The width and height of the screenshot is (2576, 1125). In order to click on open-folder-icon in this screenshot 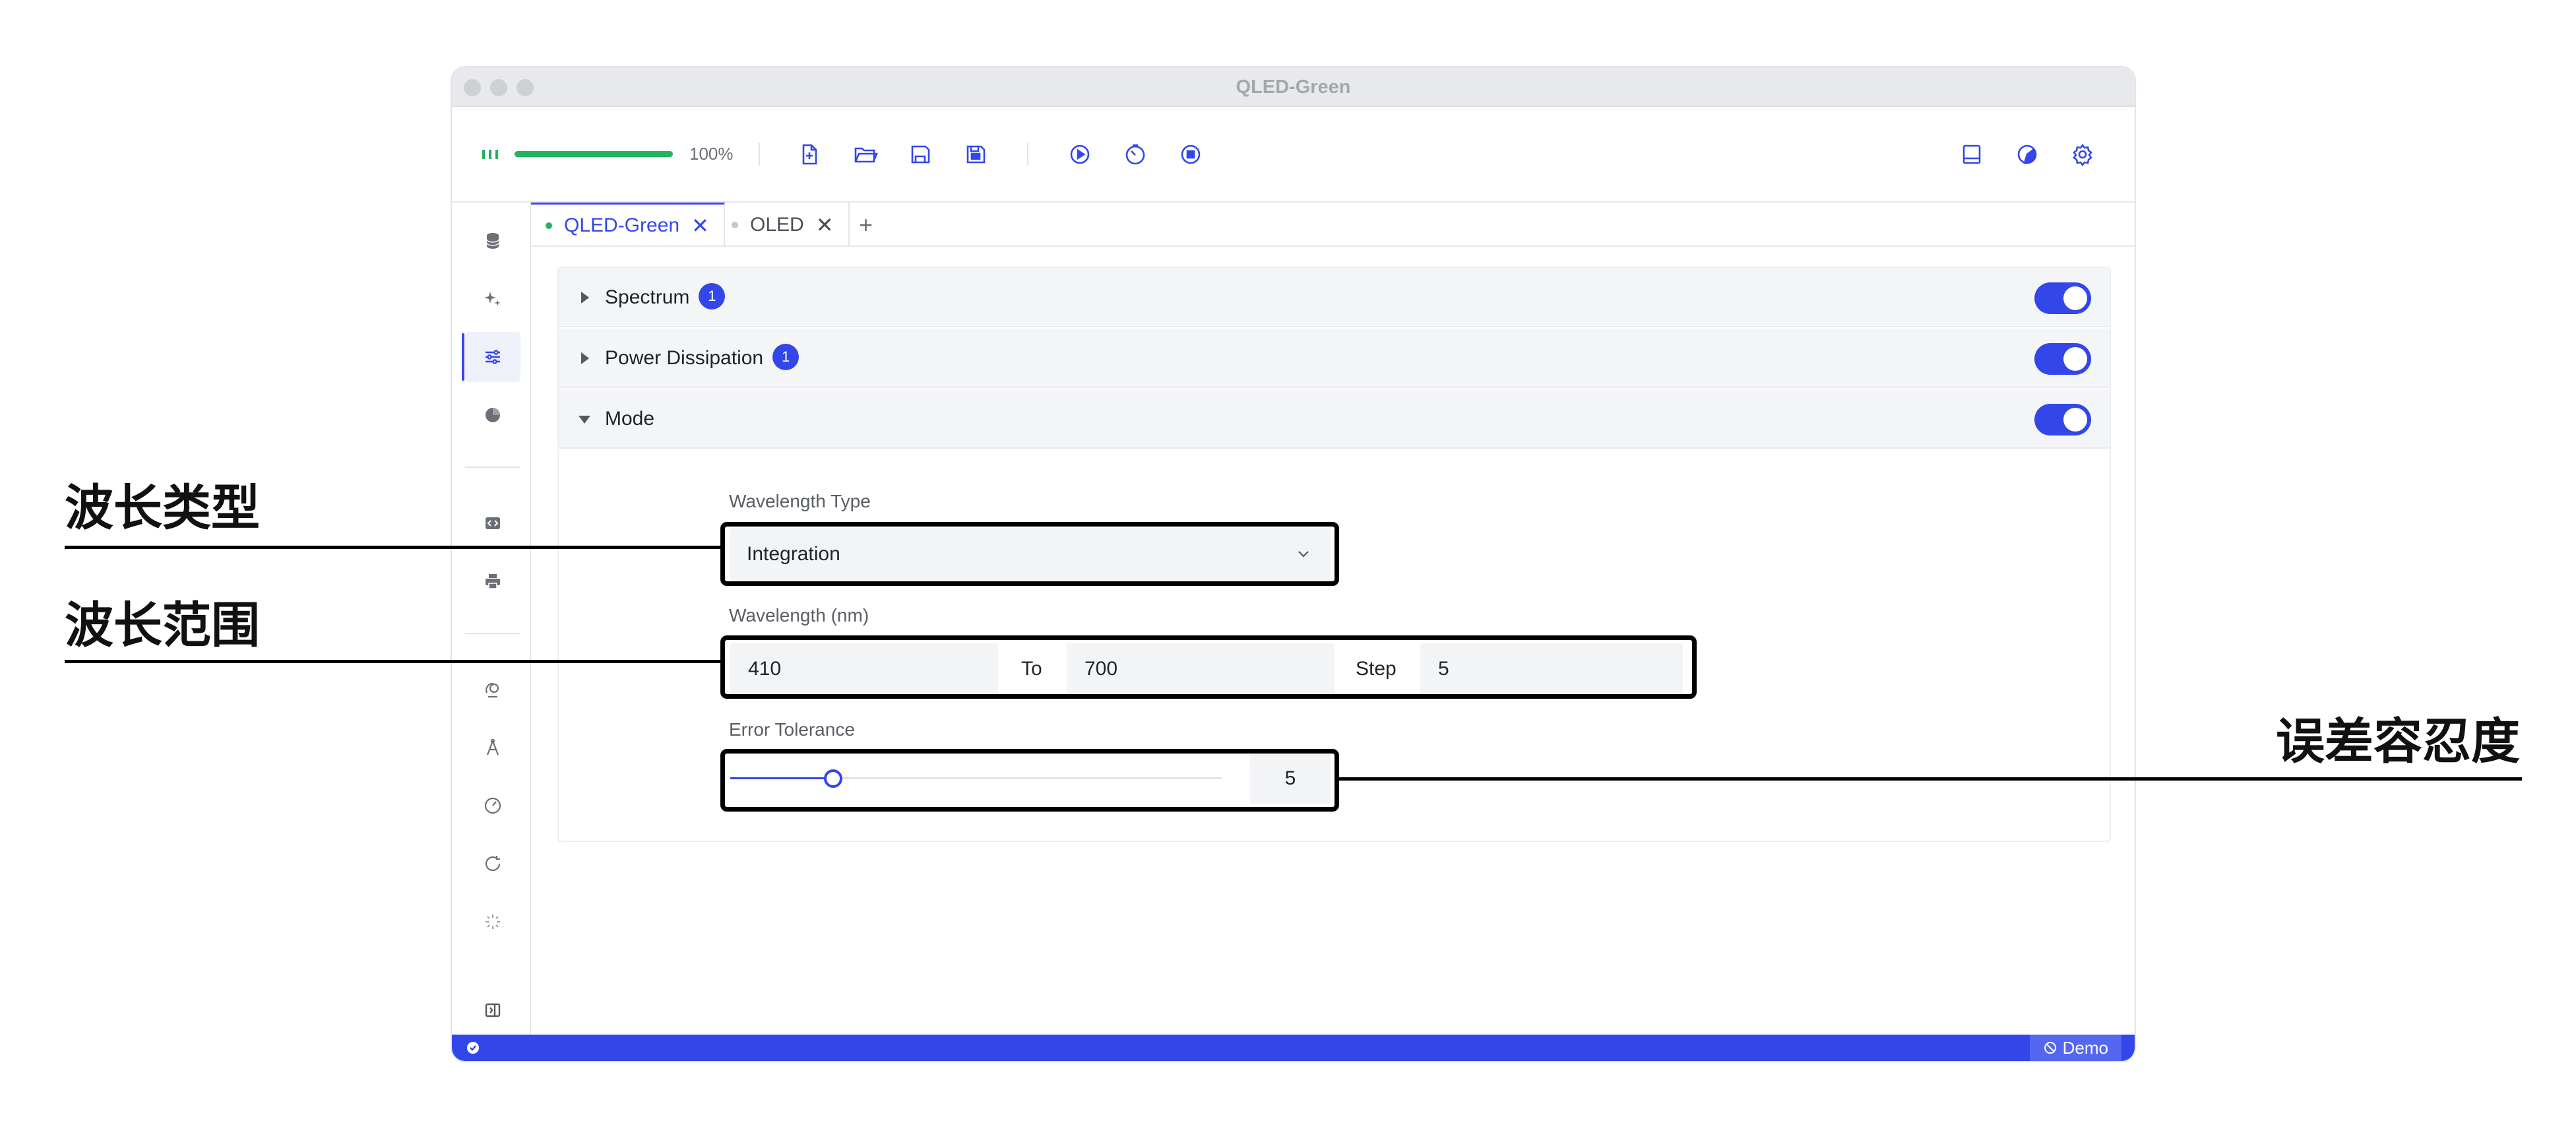, I will do `click(864, 154)`.